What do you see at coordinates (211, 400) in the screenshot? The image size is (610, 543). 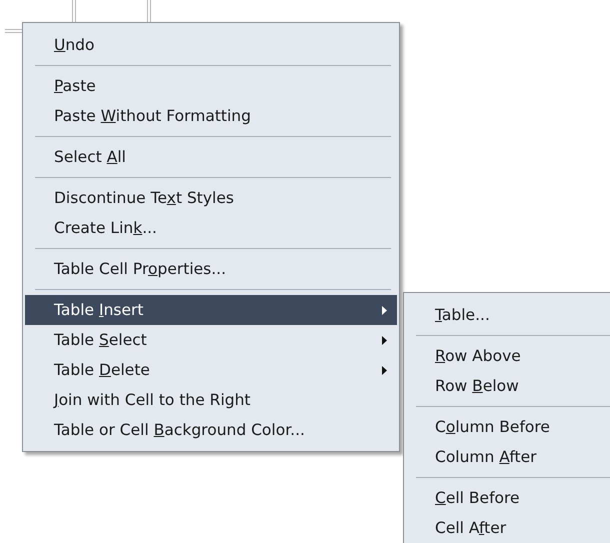 I see `menu-item: Join with Cell to the Right` at bounding box center [211, 400].